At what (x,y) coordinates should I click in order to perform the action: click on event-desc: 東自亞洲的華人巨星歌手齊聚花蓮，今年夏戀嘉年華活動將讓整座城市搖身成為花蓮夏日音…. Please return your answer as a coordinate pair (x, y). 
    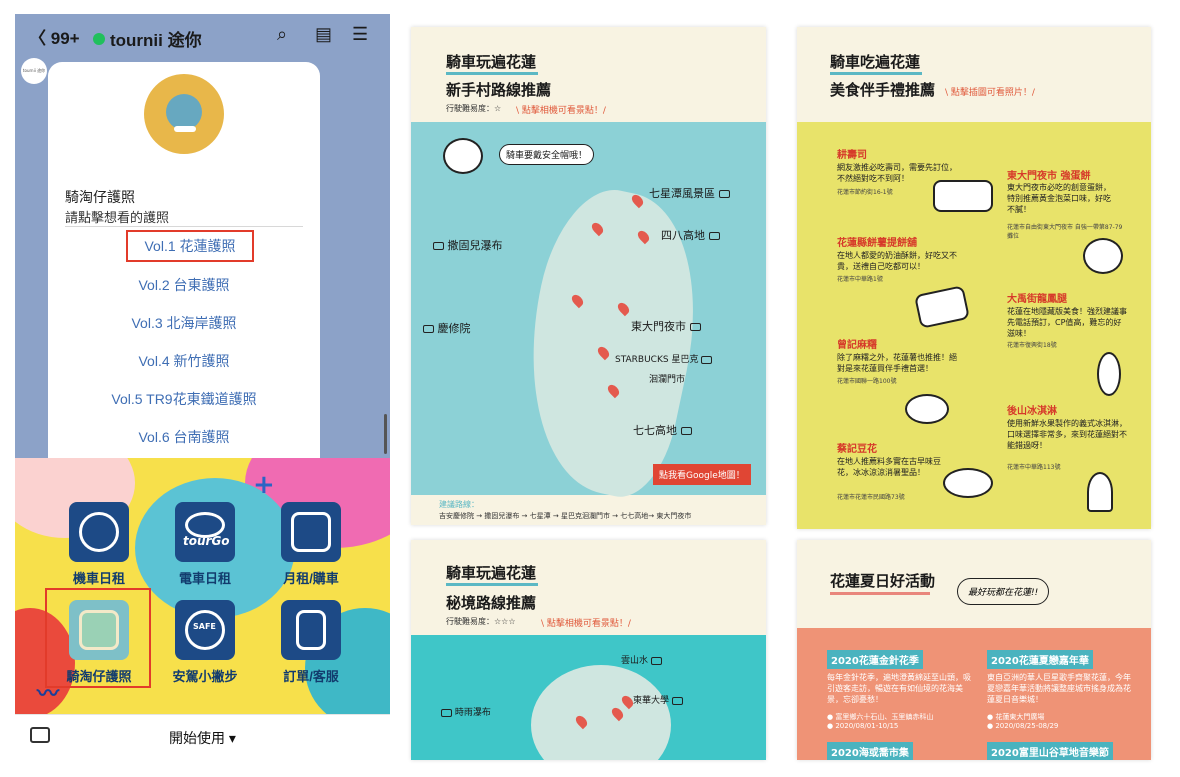
    Looking at the image, I should click on (1059, 688).